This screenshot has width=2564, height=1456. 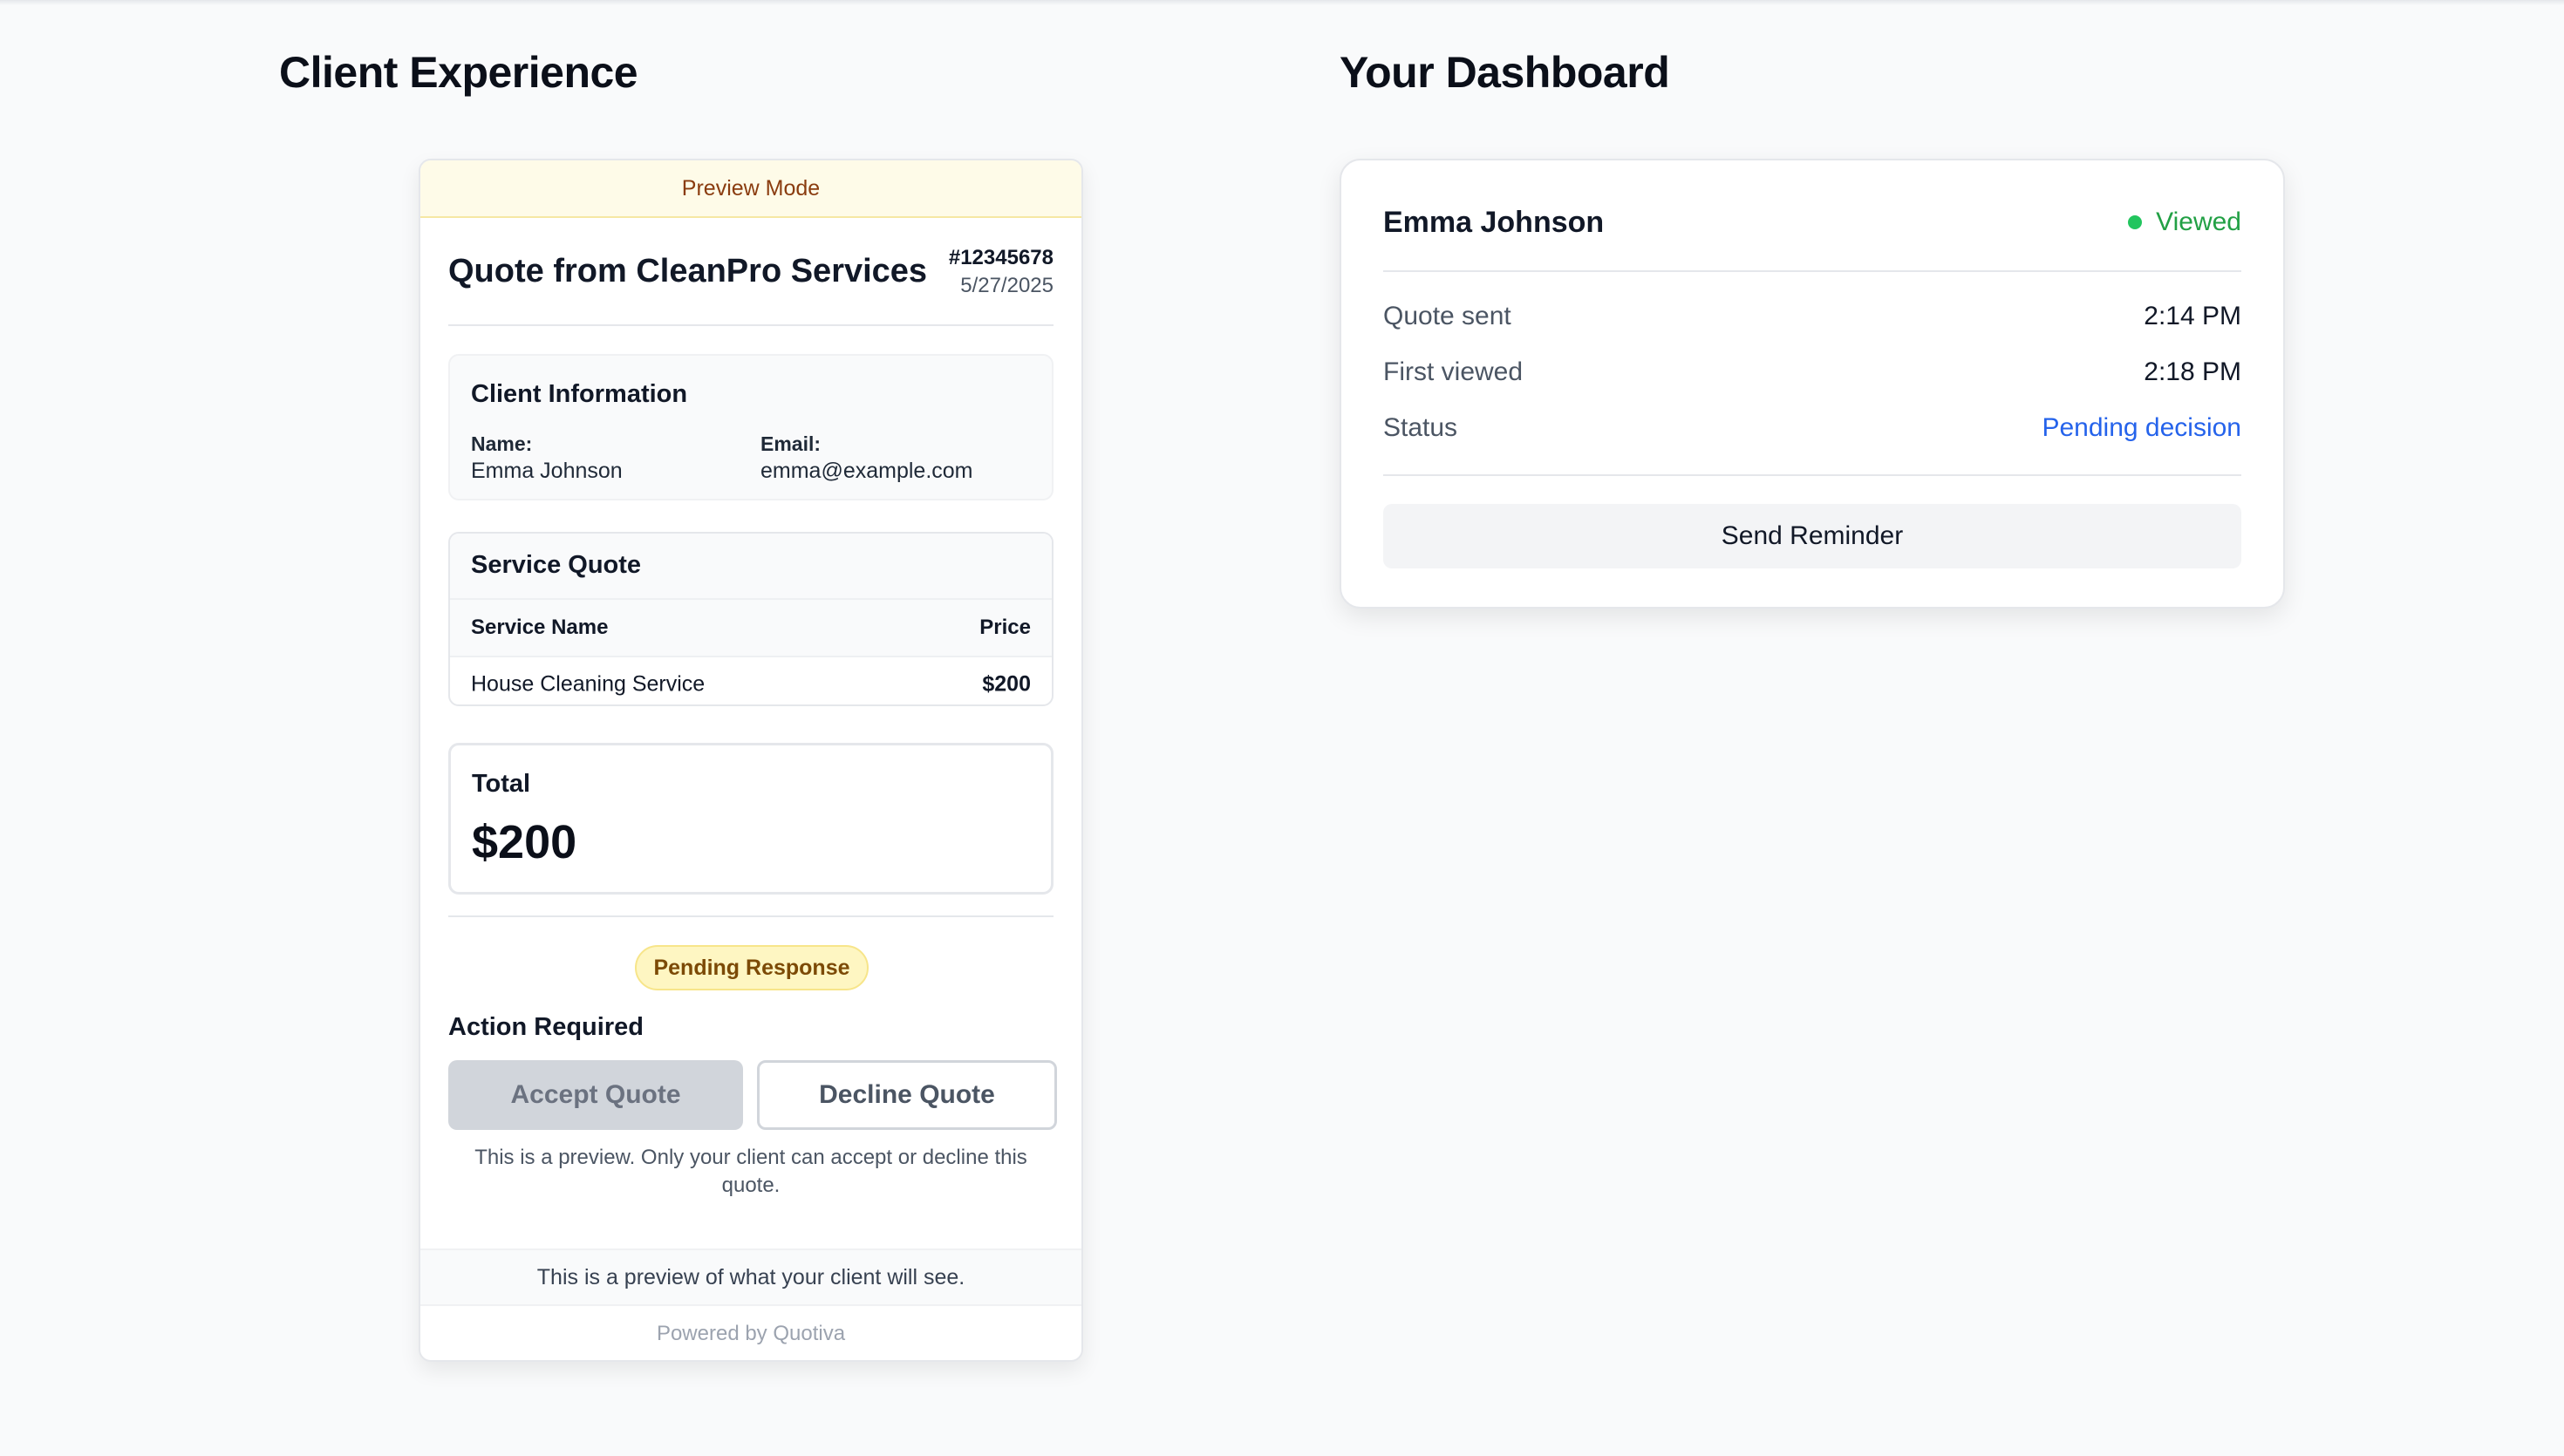 What do you see at coordinates (556, 565) in the screenshot?
I see `service-quote-heading: Service Quote` at bounding box center [556, 565].